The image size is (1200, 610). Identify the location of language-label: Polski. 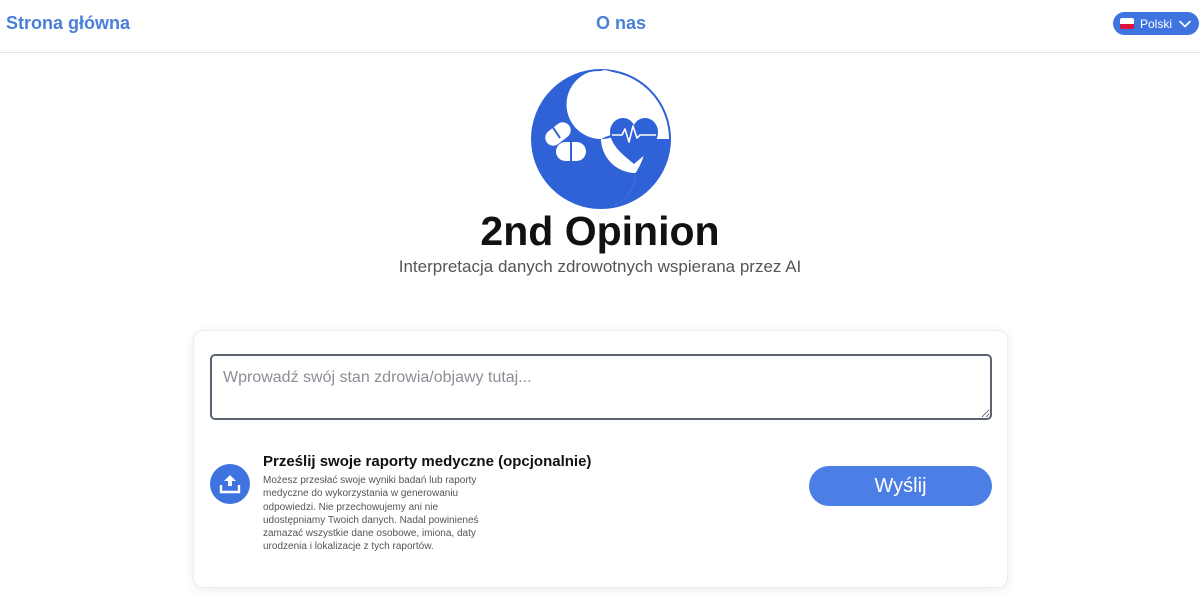
(1156, 23).